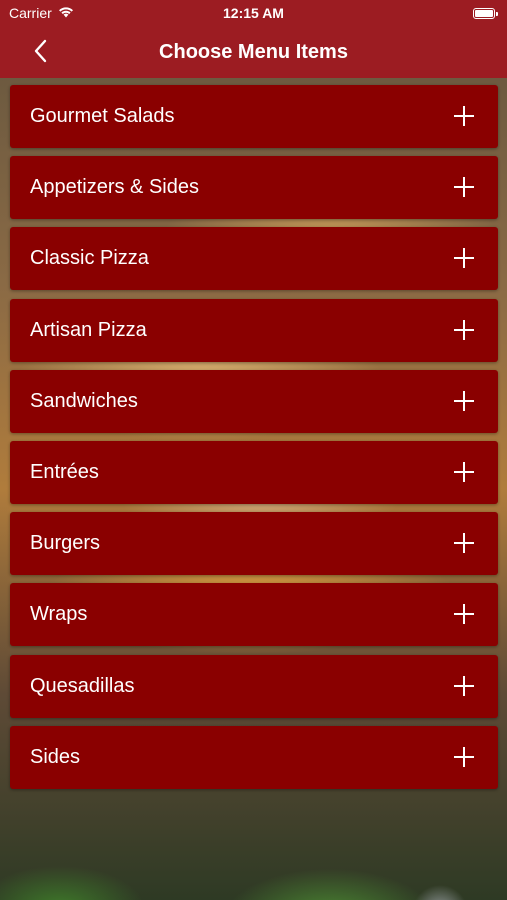  Describe the element at coordinates (114, 187) in the screenshot. I see `menu-category-label: Appetizers & Sides` at that location.